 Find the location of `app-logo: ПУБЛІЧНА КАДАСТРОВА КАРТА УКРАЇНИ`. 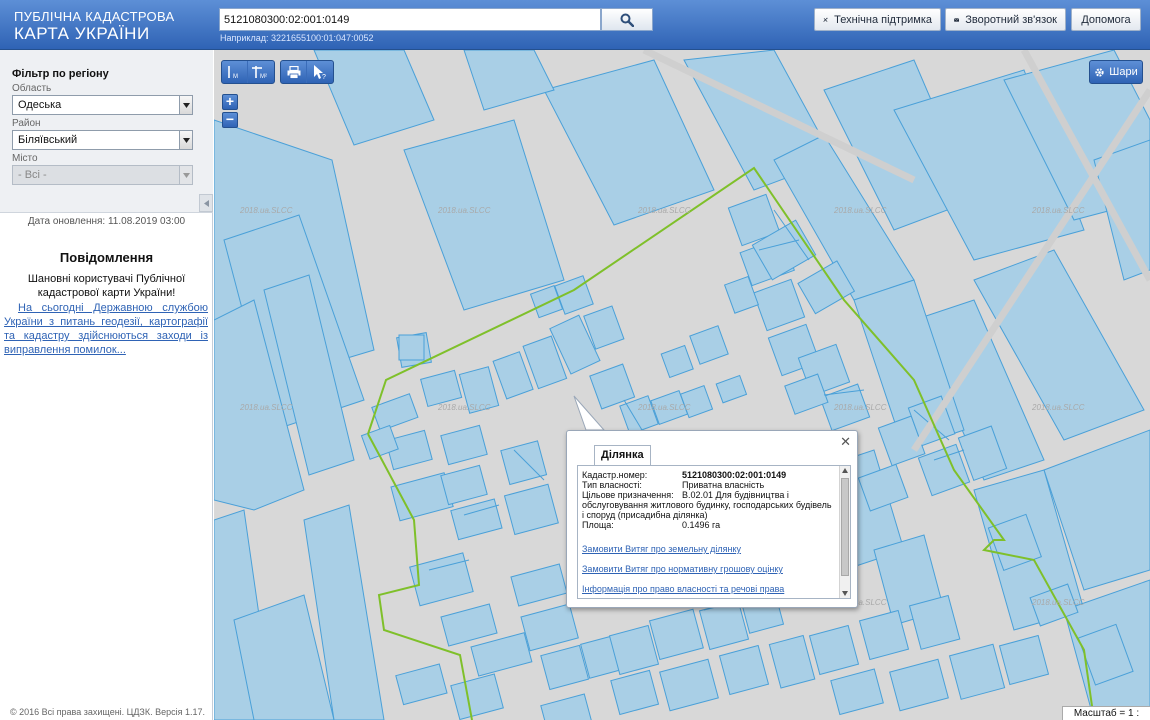

app-logo: ПУБЛІЧНА КАДАСТРОВА КАРТА УКРАЇНИ is located at coordinates (94, 26).